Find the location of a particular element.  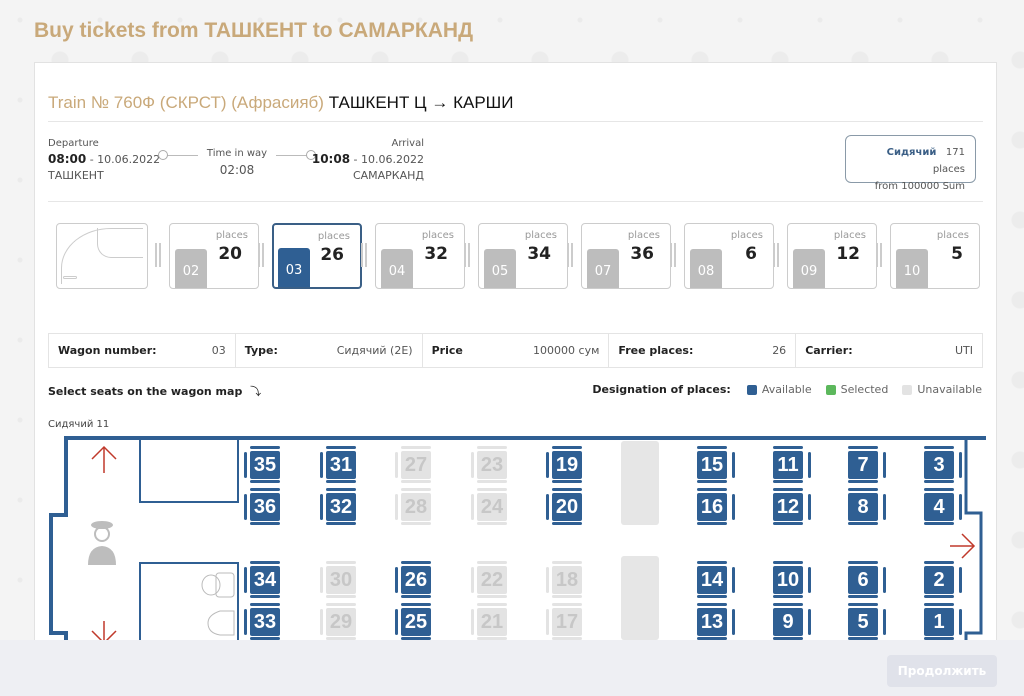

seat-number: 3 is located at coordinates (939, 465).